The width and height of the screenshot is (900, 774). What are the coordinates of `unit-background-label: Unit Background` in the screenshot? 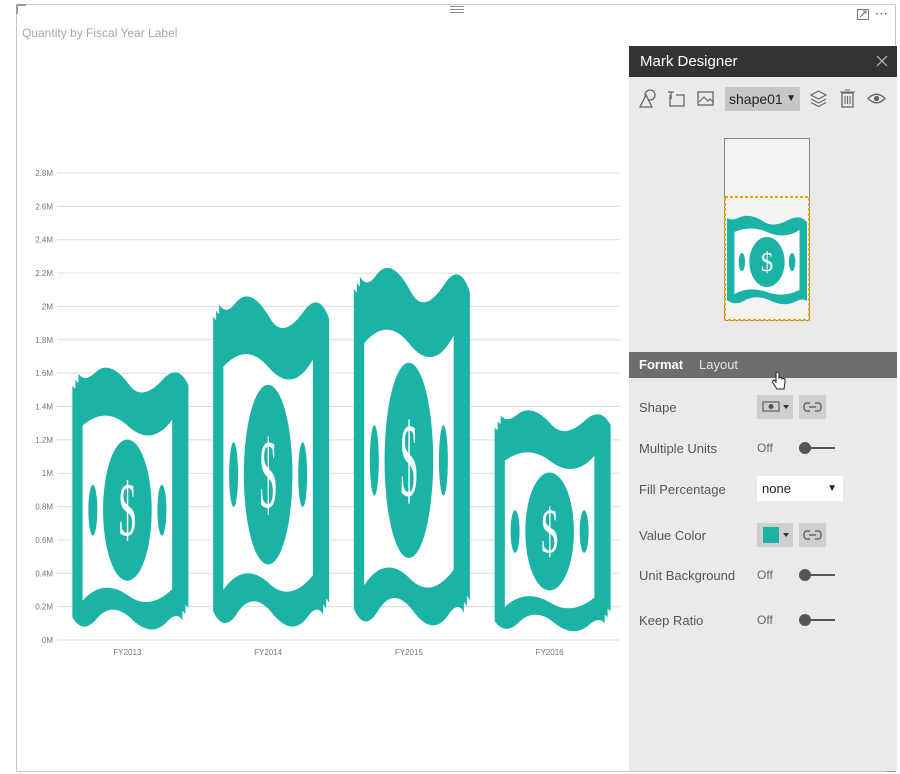 It's located at (687, 575).